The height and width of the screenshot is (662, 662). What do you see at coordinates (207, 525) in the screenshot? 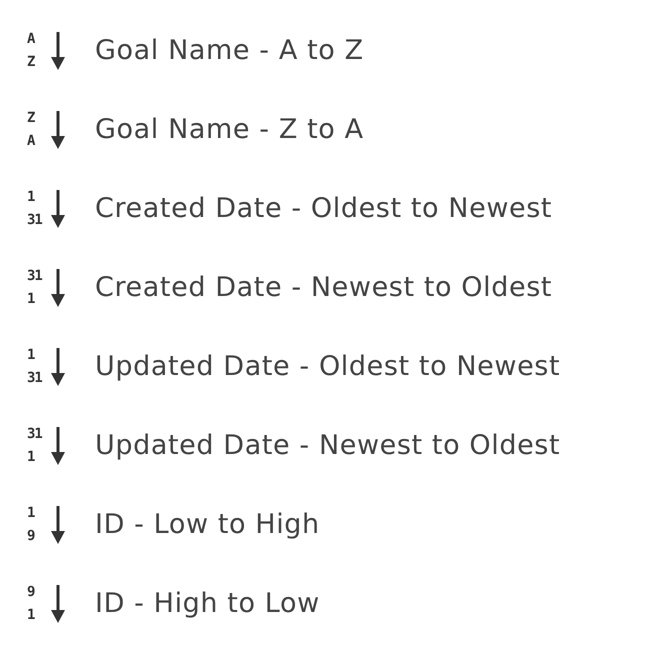
I see `sort-option: ID - Low to High` at bounding box center [207, 525].